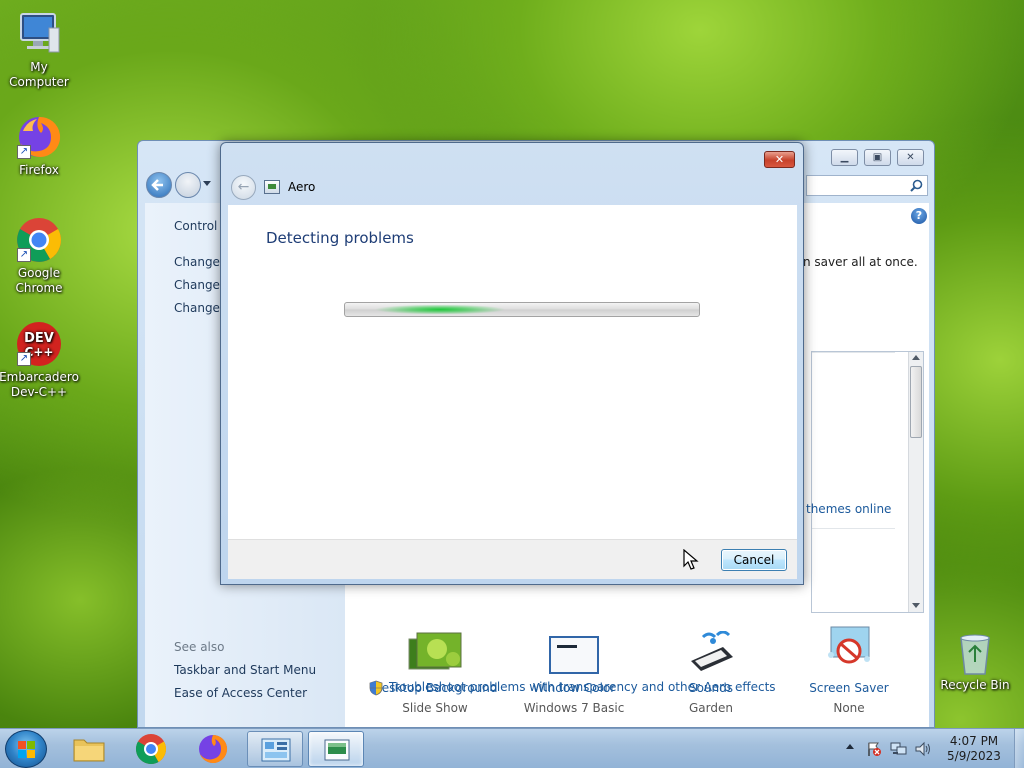 The image size is (1024, 768). I want to click on themes-list: themes online, so click(865, 482).